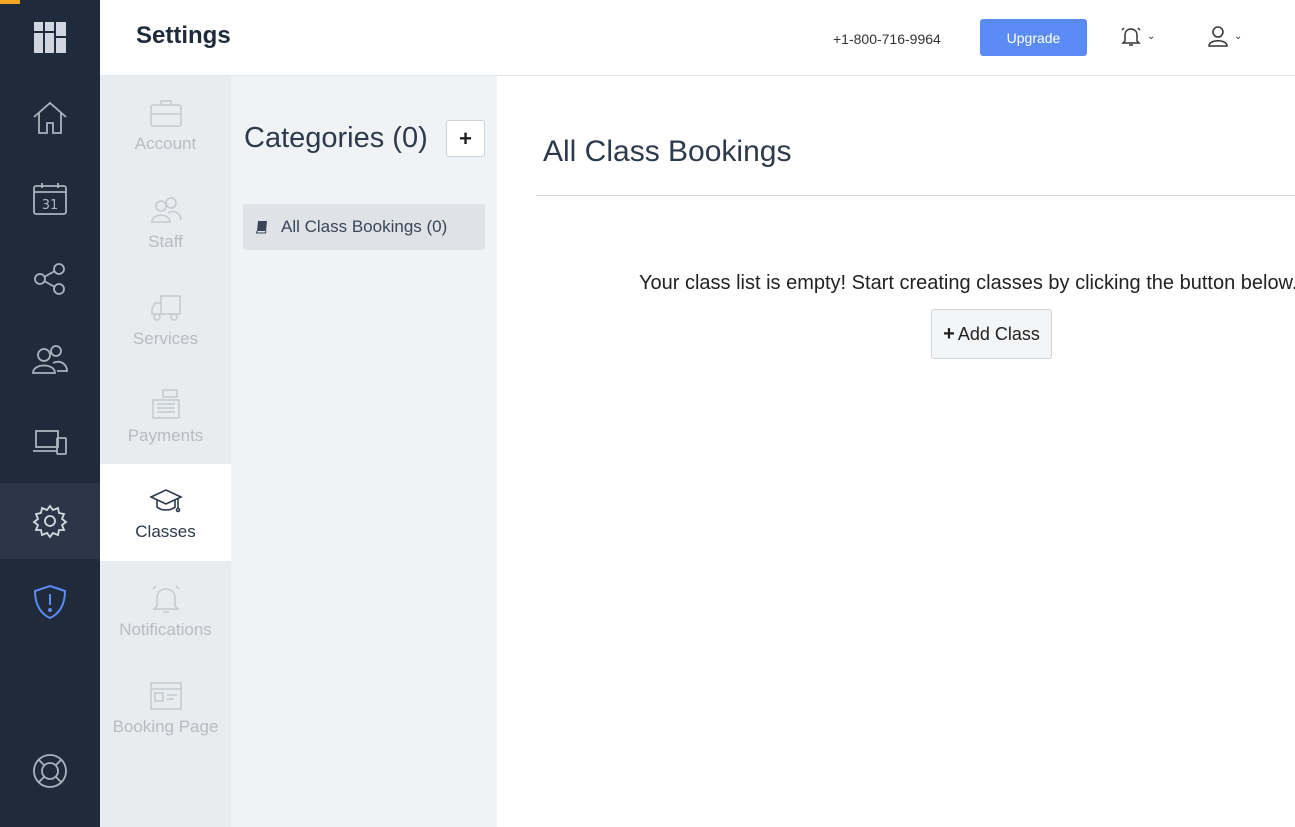 This screenshot has height=827, width=1295. Describe the element at coordinates (183, 35) in the screenshot. I see `page-title: Settings` at that location.